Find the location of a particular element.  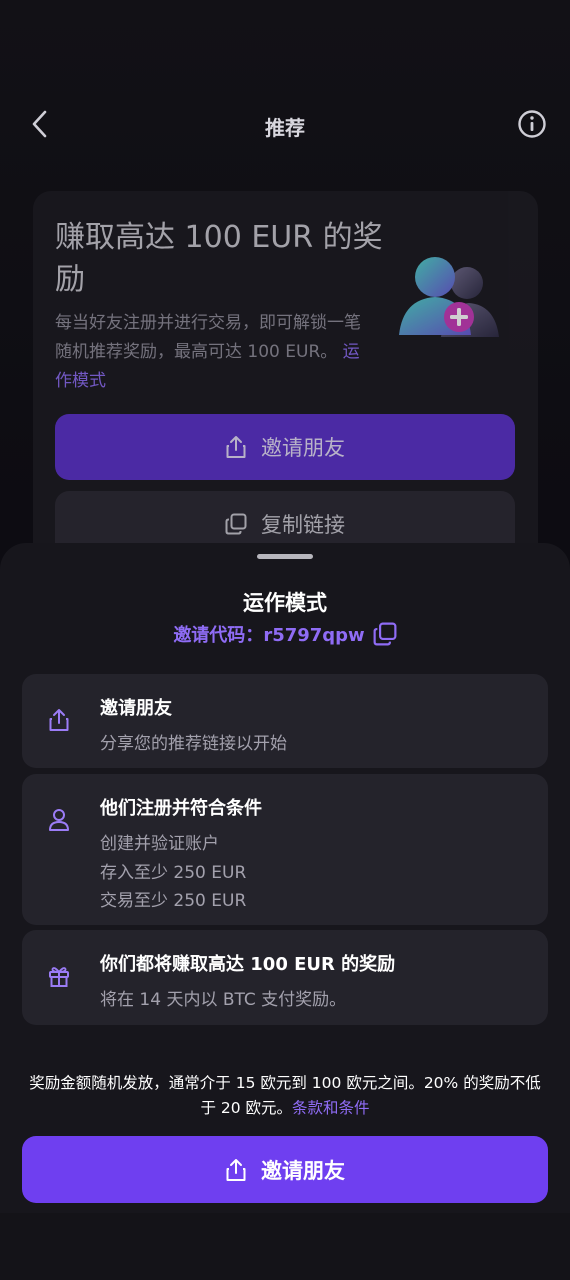

user-icon is located at coordinates (59, 820).